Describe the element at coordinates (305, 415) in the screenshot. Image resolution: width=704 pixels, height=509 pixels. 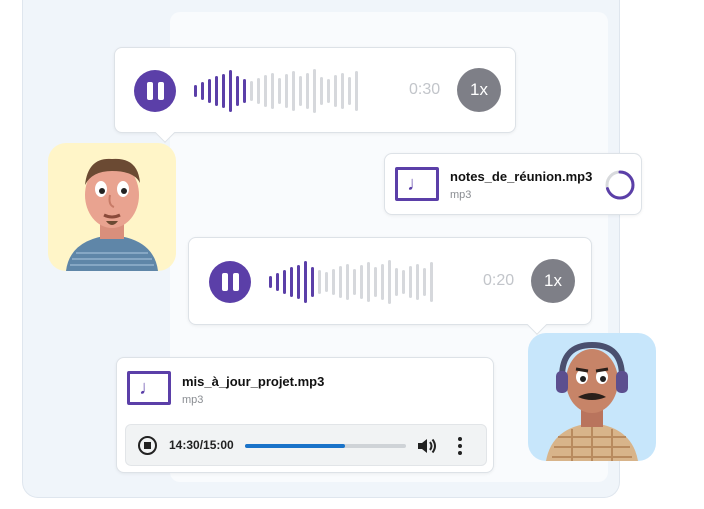
I see `file-message-2: ♩ mis_à_jour_projet.mp3 mp3 14:30/15:00` at that location.